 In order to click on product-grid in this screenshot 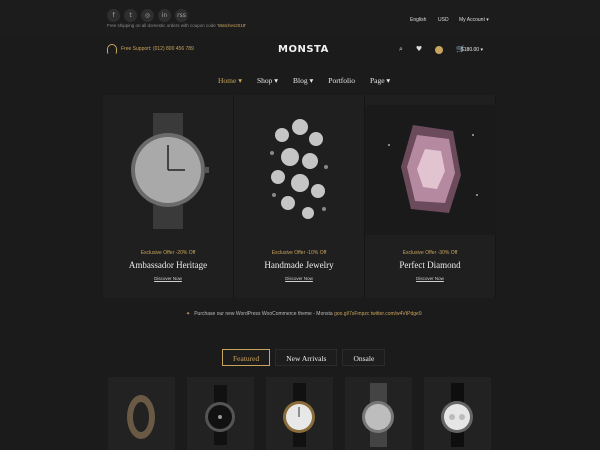, I will do `click(299, 413)`.